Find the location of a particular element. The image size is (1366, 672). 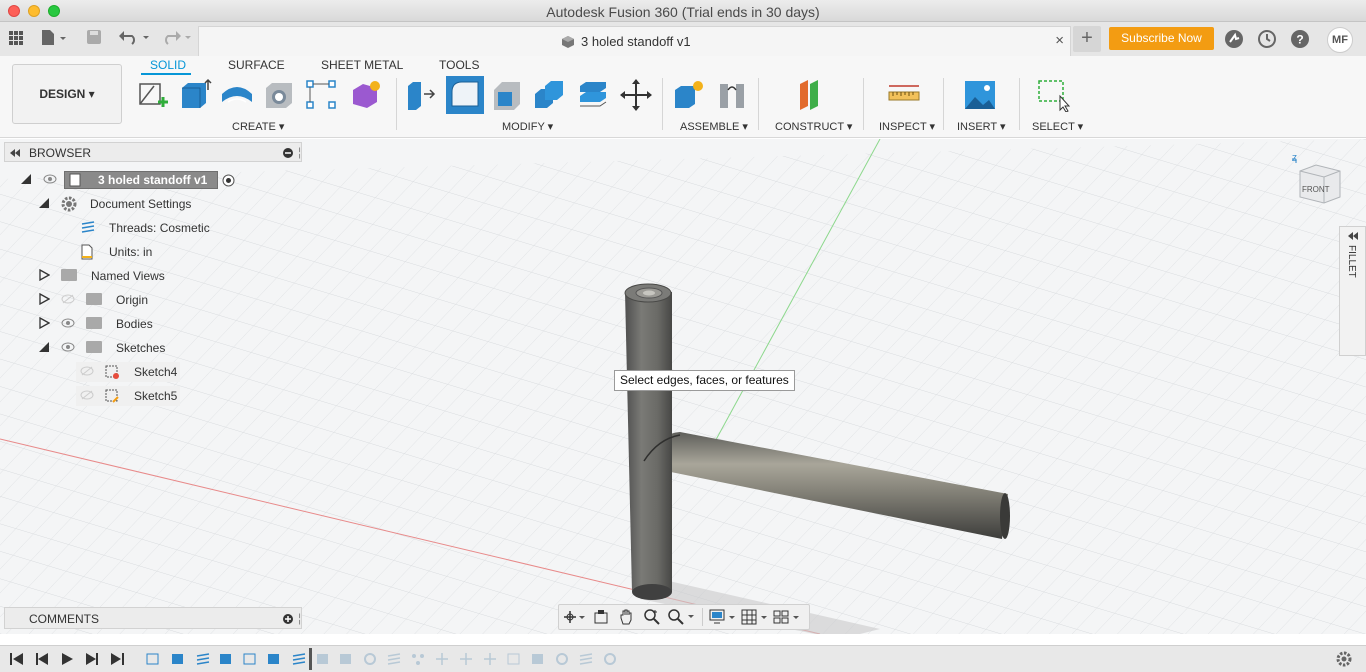

tree-item-sketch5: Sketch5 is located at coordinates (150, 396).